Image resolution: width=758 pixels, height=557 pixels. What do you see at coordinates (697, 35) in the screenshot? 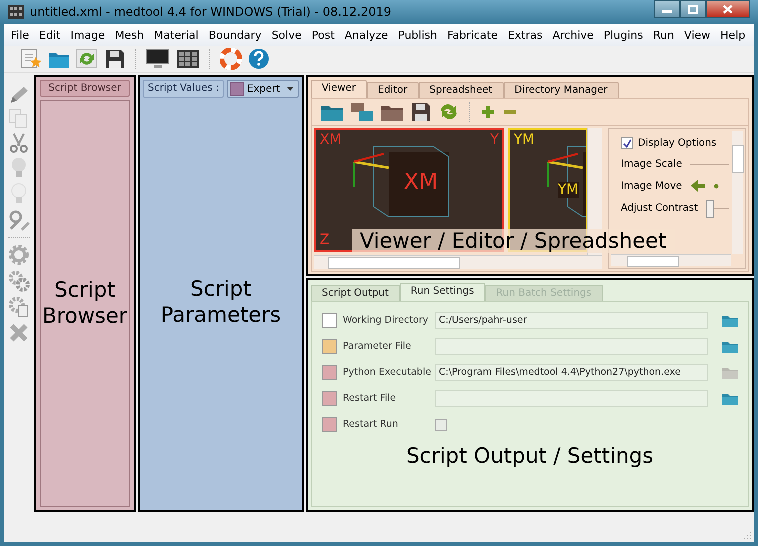
I see `menu-item: View` at bounding box center [697, 35].